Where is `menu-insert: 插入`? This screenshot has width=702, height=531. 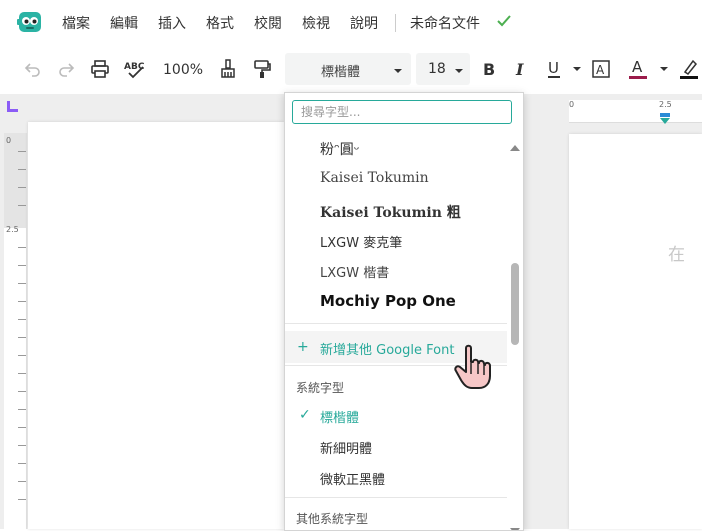 menu-insert: 插入 is located at coordinates (172, 23).